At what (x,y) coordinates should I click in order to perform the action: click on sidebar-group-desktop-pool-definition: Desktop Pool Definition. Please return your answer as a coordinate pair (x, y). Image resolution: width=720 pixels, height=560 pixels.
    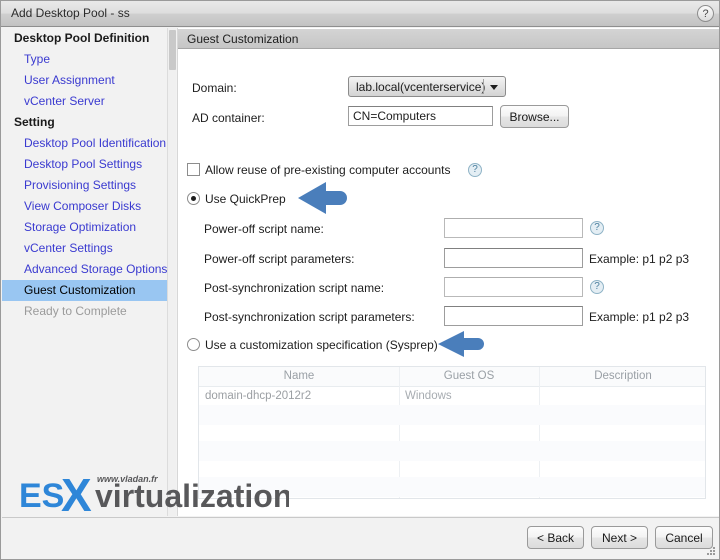
    Looking at the image, I should click on (82, 38).